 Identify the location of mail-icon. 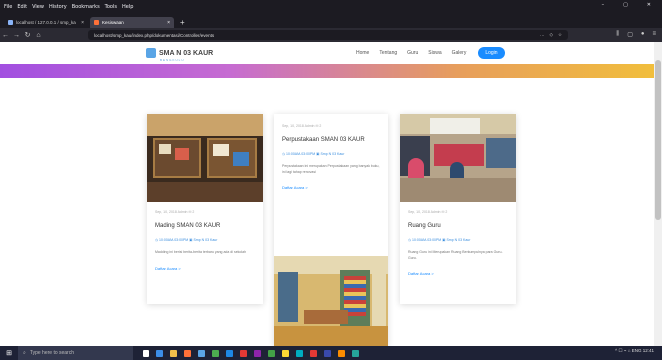
(229, 353).